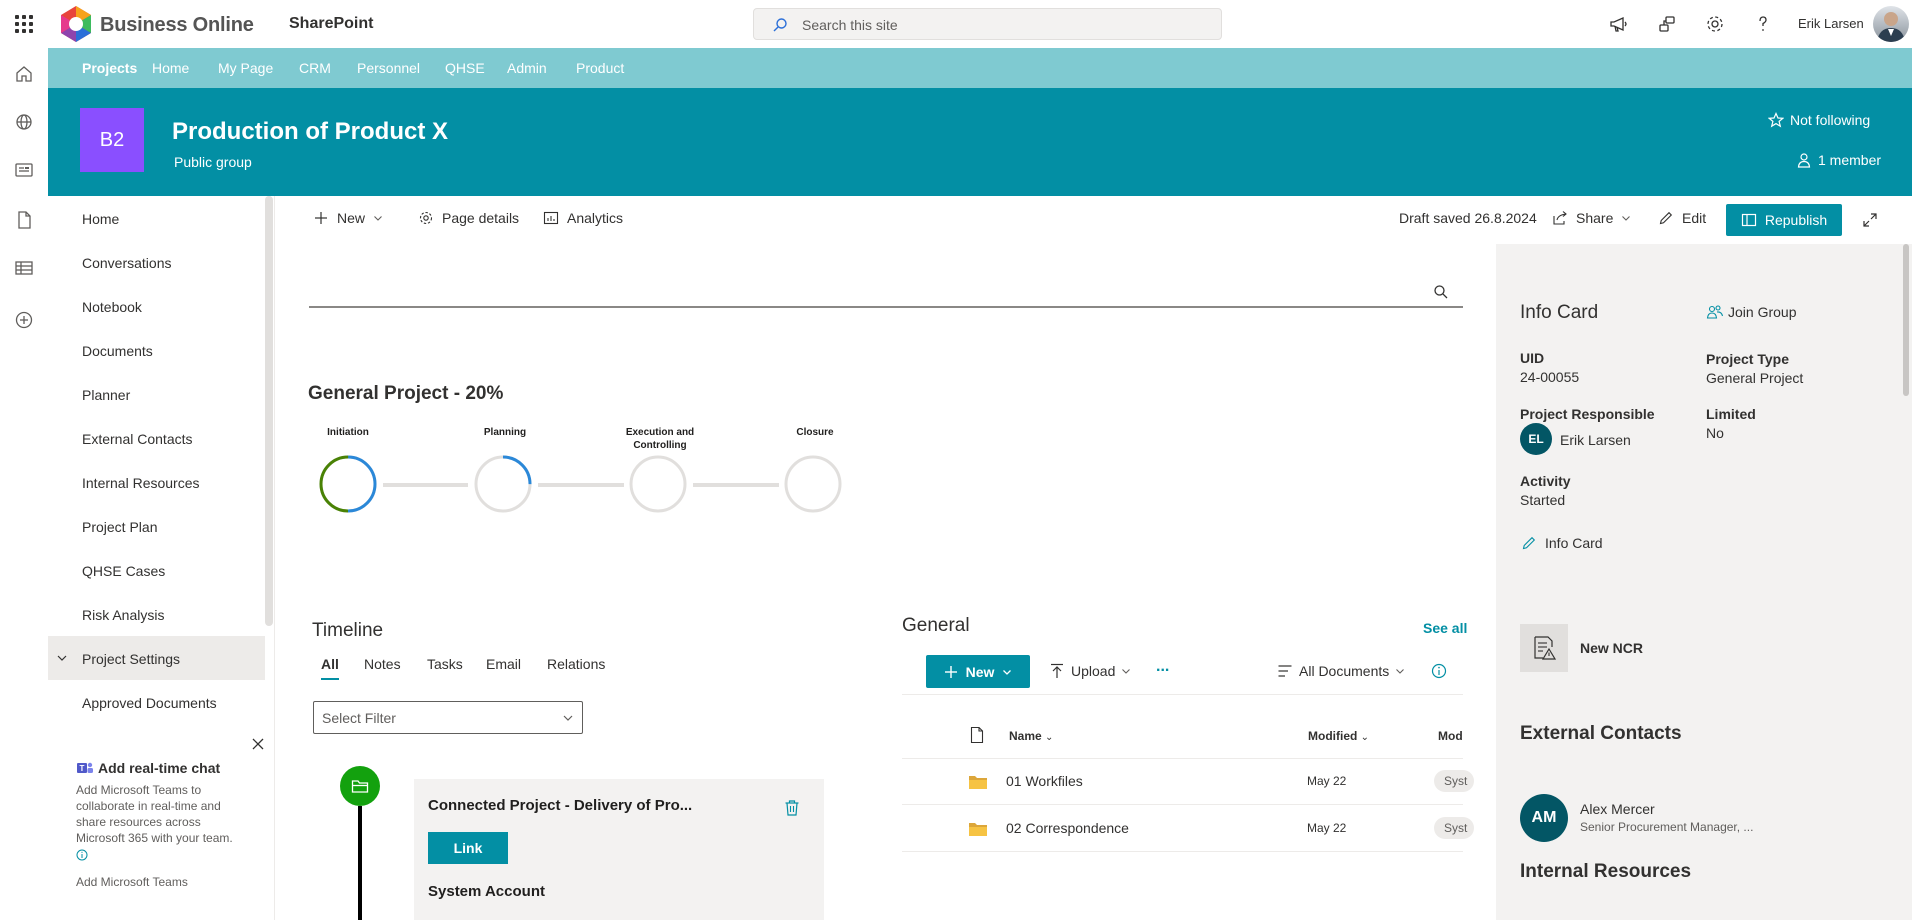 Image resolution: width=1912 pixels, height=920 pixels. I want to click on add-teams-link: Add Microsoft Teams, so click(132, 882).